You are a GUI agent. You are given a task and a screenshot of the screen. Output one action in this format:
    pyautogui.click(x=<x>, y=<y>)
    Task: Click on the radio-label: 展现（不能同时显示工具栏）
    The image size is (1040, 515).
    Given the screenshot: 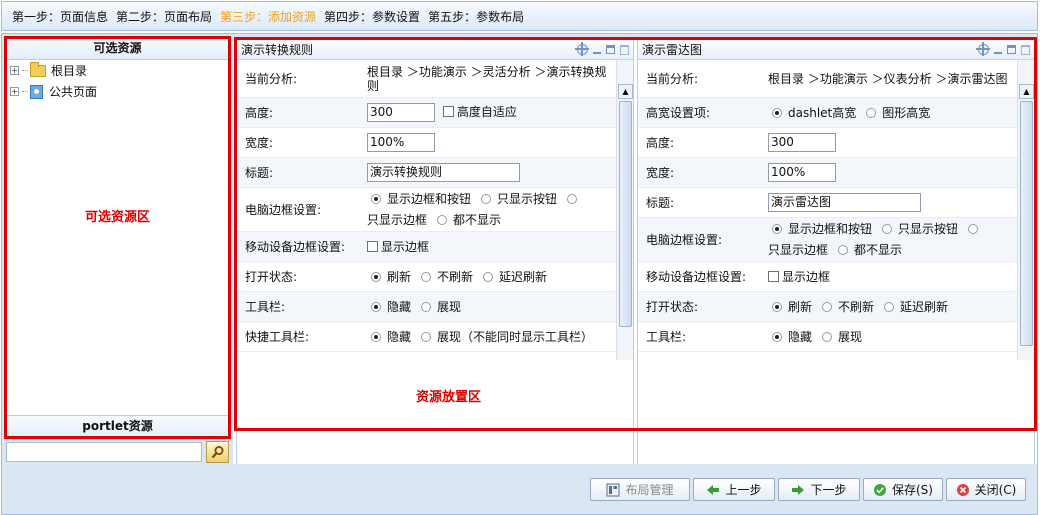 What is the action you would take?
    pyautogui.click(x=515, y=336)
    